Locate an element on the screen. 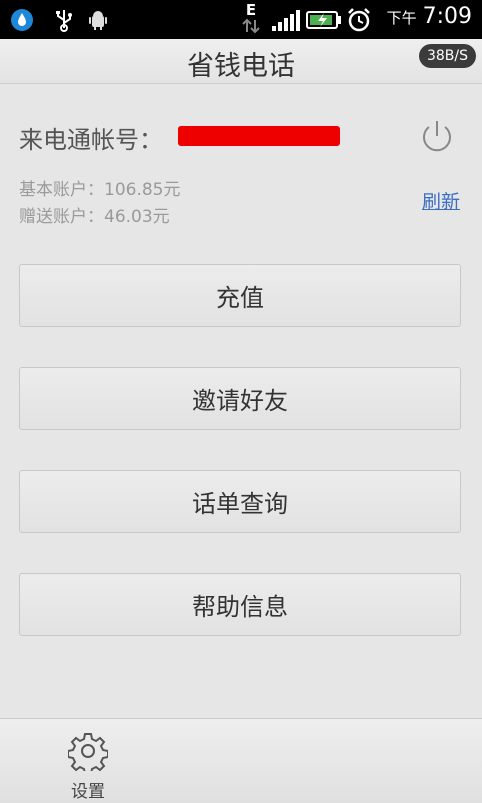  gift-account-balance: 赠送账户：46.03元 is located at coordinates (94, 217).